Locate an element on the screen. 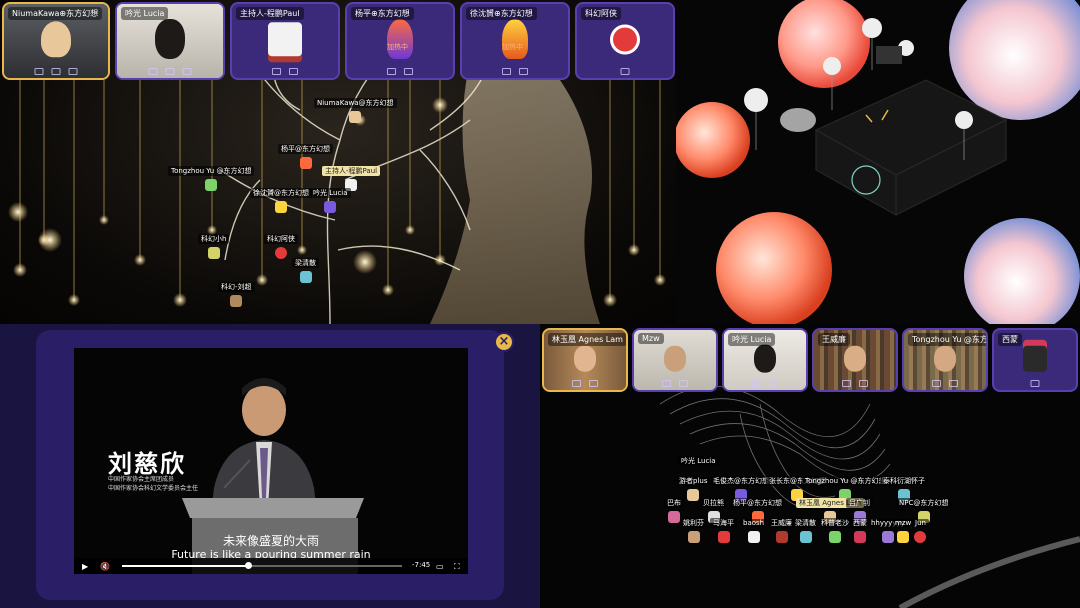  map-avatar: Tongzhou Yu @东方幻想 is located at coordinates (211, 174).